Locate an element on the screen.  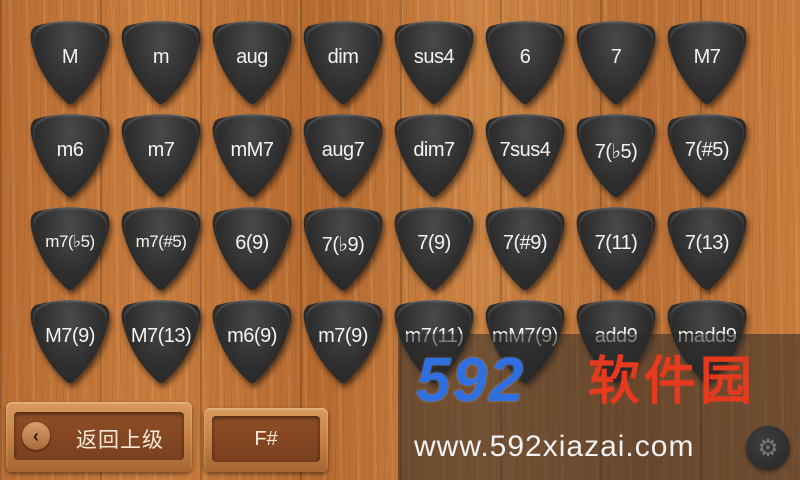
chord-pick: 7(#9) is located at coordinates (525, 247).